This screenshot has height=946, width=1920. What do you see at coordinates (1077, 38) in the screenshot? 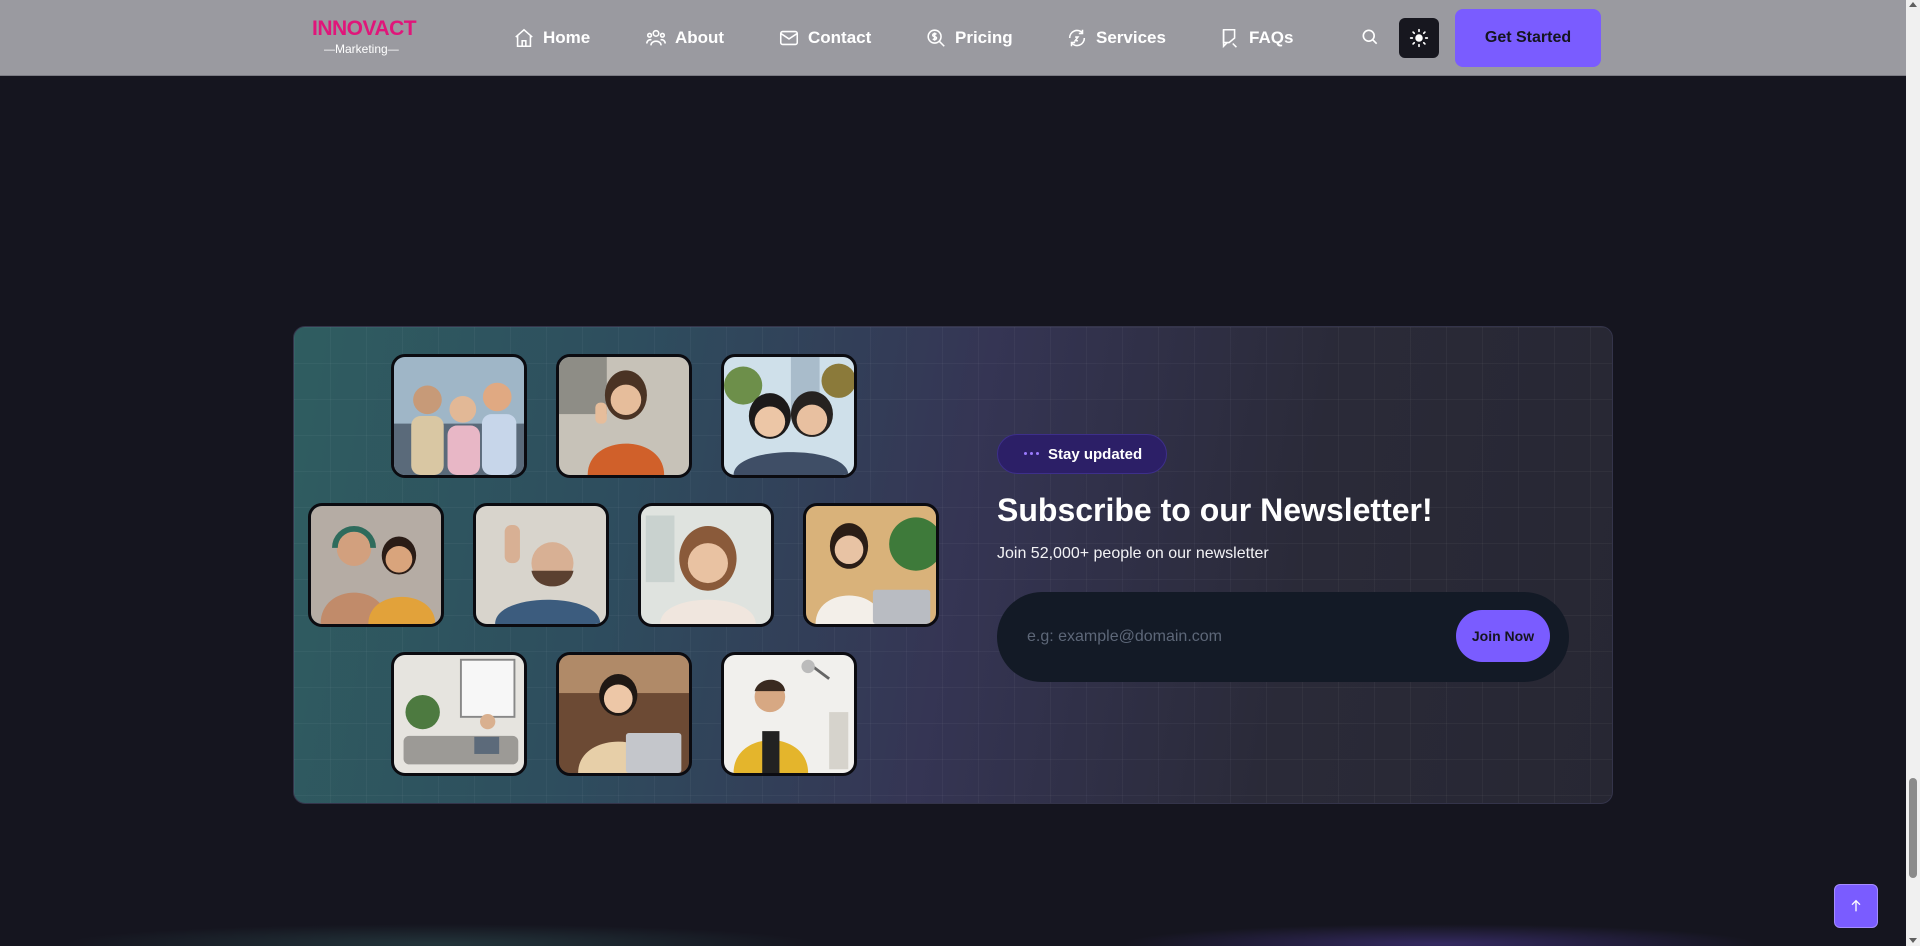
I see `services-icon` at bounding box center [1077, 38].